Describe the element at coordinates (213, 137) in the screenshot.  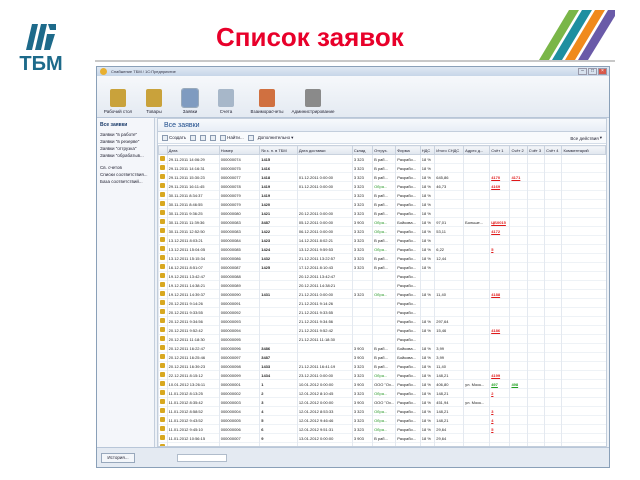
I see `delete-button` at that location.